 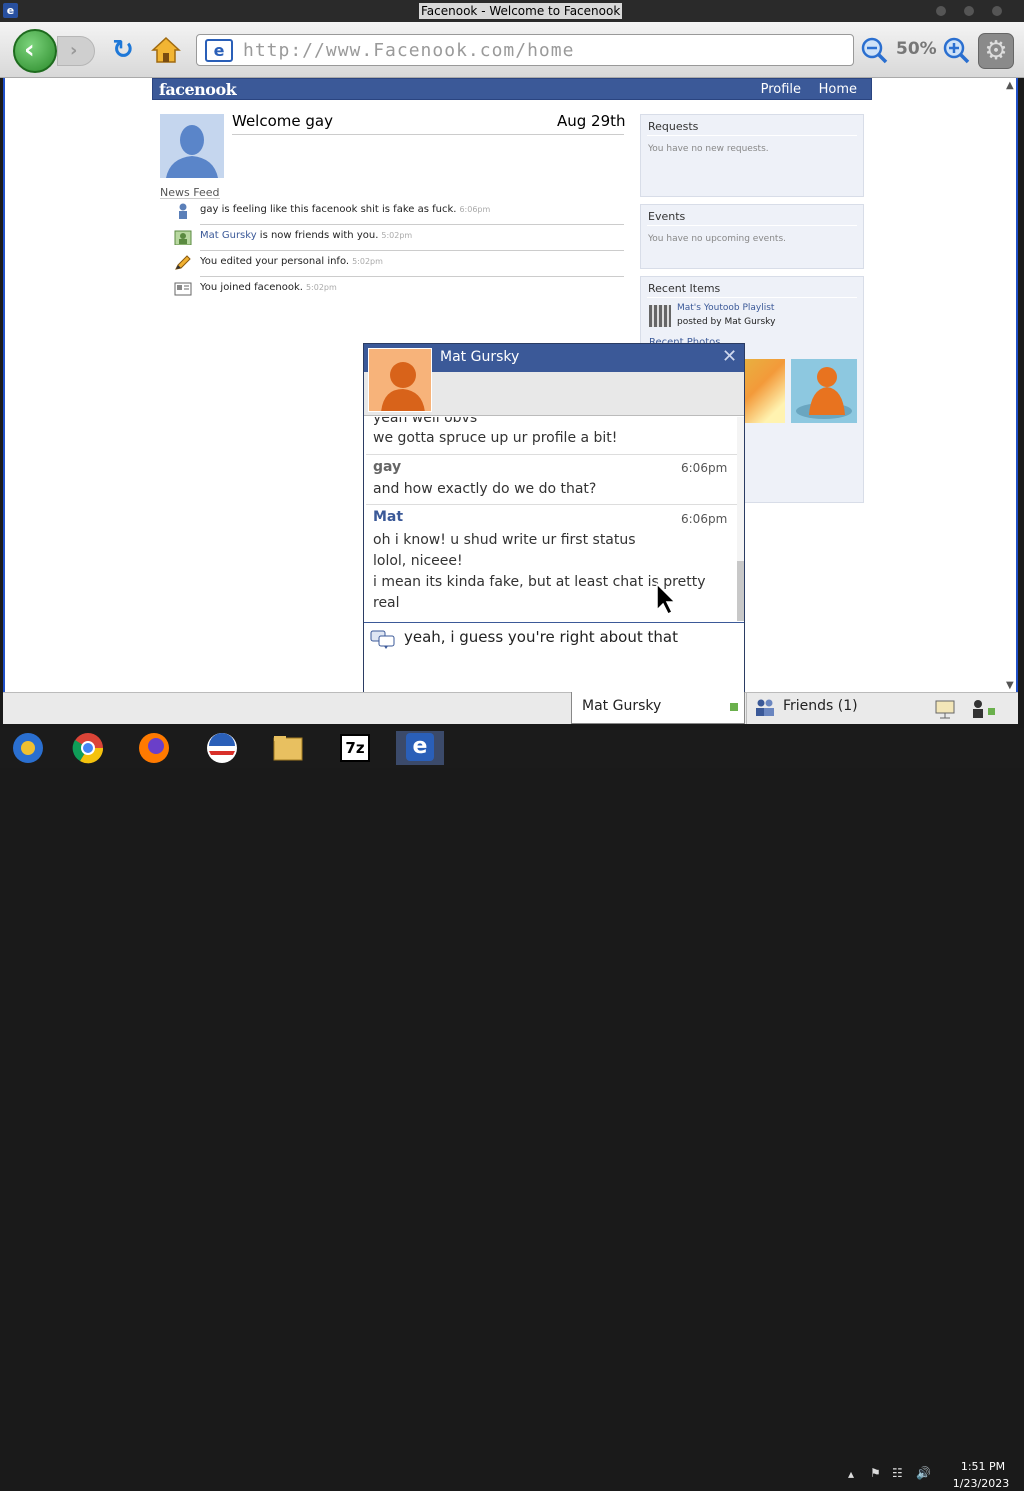 I want to click on requests-text: You have no new requests., so click(x=708, y=149).